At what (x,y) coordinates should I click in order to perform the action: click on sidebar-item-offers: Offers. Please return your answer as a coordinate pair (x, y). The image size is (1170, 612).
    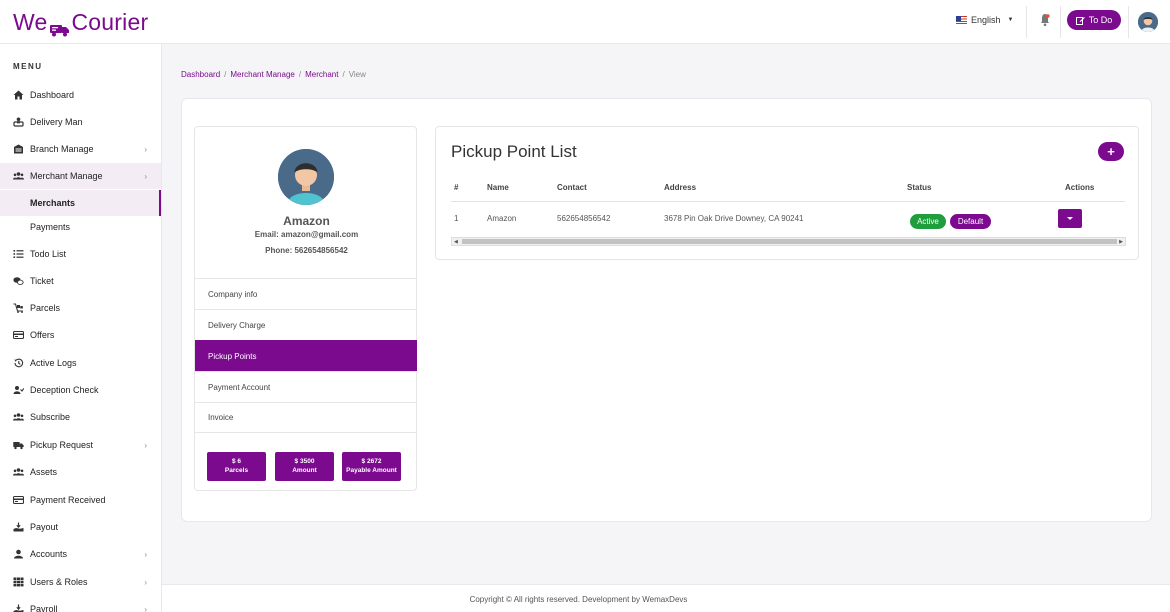
    Looking at the image, I should click on (80, 335).